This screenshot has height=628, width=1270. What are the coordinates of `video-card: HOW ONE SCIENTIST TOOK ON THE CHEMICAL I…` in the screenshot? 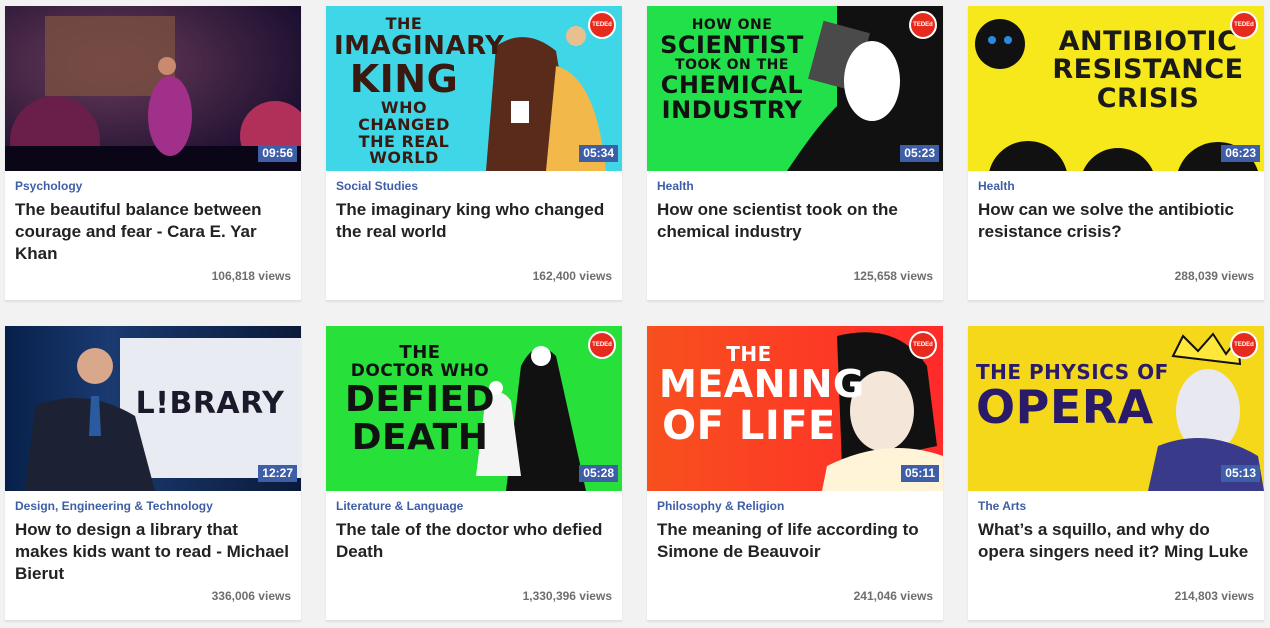 It's located at (795, 153).